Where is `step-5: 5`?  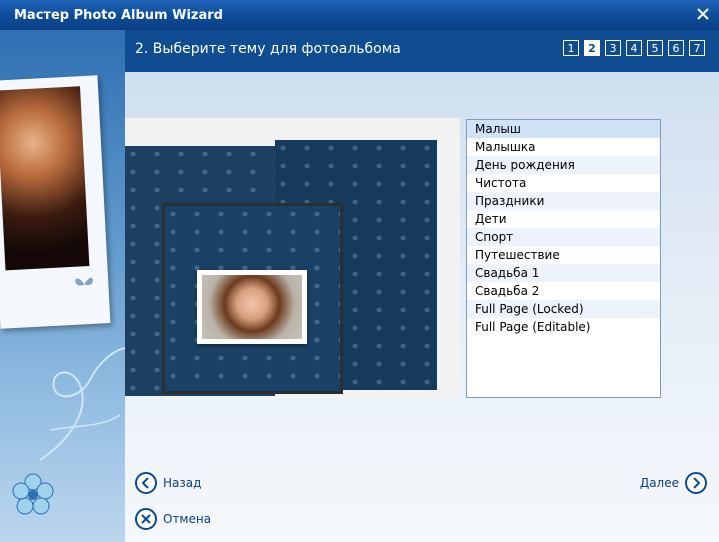
step-5: 5 is located at coordinates (655, 48).